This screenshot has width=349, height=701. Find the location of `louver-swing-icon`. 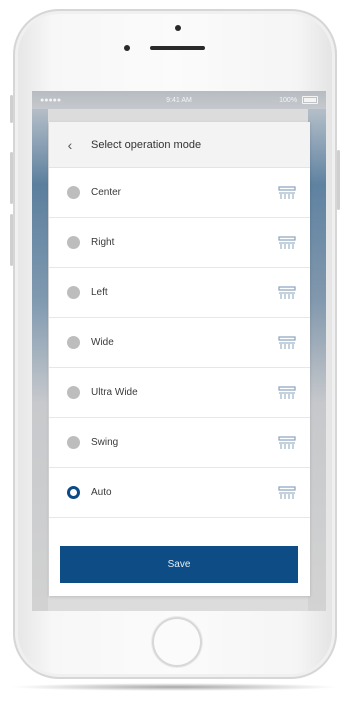

louver-swing-icon is located at coordinates (287, 442).